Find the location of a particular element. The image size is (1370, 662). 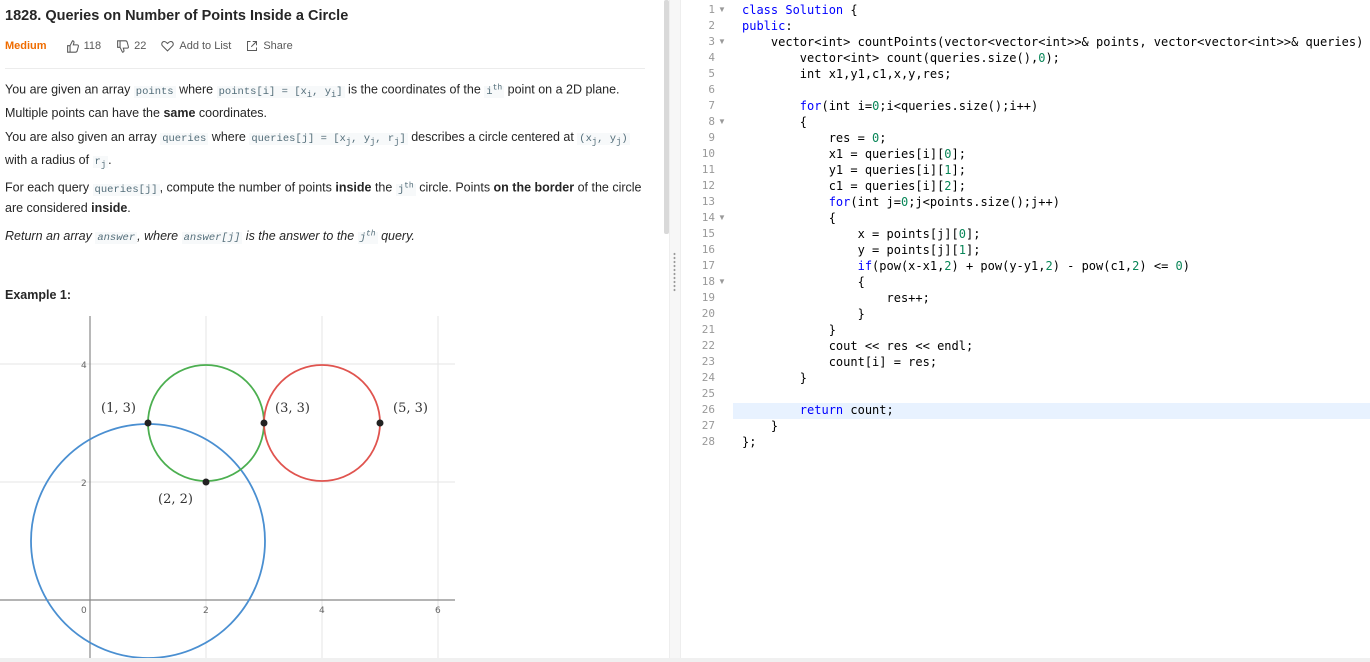

line-number: 19 is located at coordinates (708, 297).